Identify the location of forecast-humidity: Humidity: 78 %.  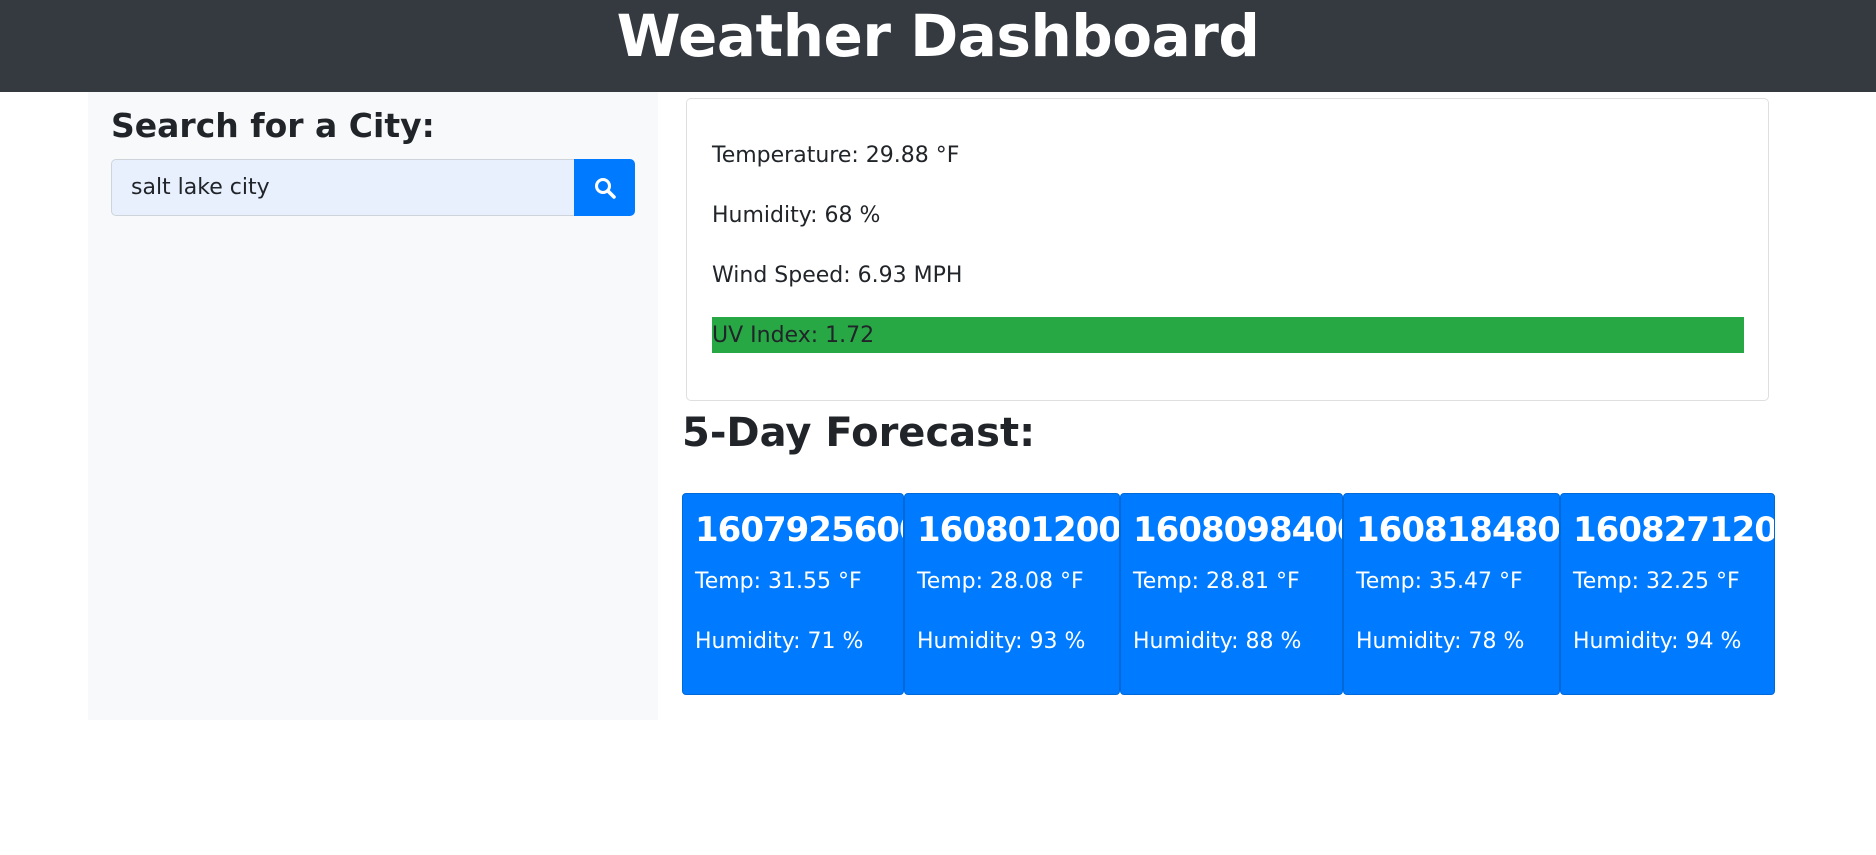
(1440, 641).